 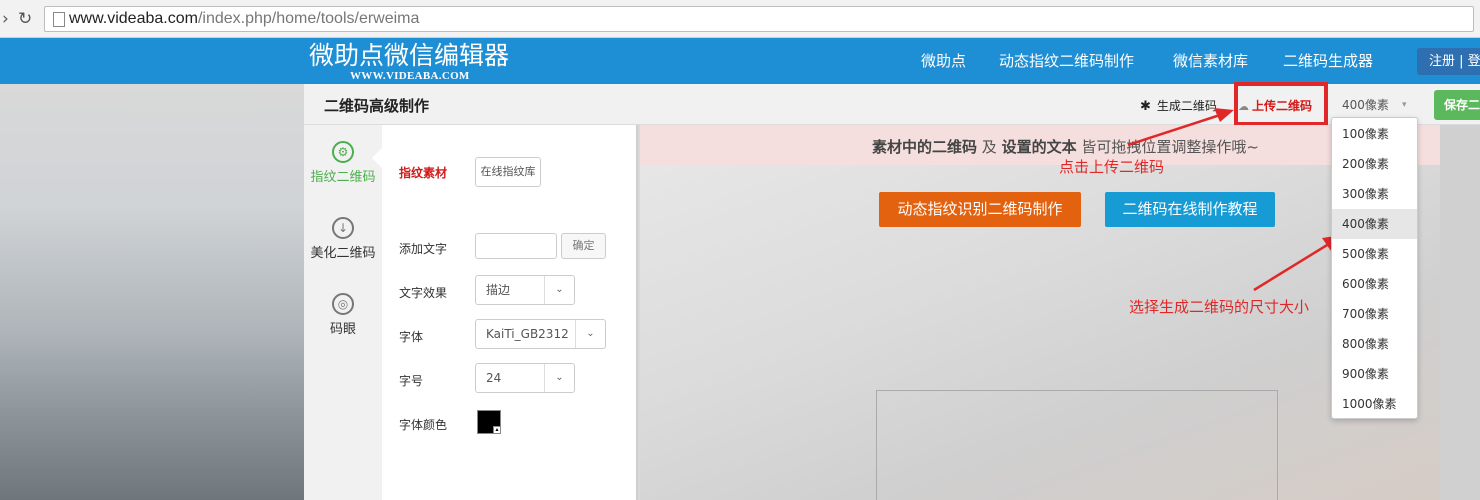 What do you see at coordinates (1210, 61) in the screenshot?
I see `nav-link-materials: 微信素材库` at bounding box center [1210, 61].